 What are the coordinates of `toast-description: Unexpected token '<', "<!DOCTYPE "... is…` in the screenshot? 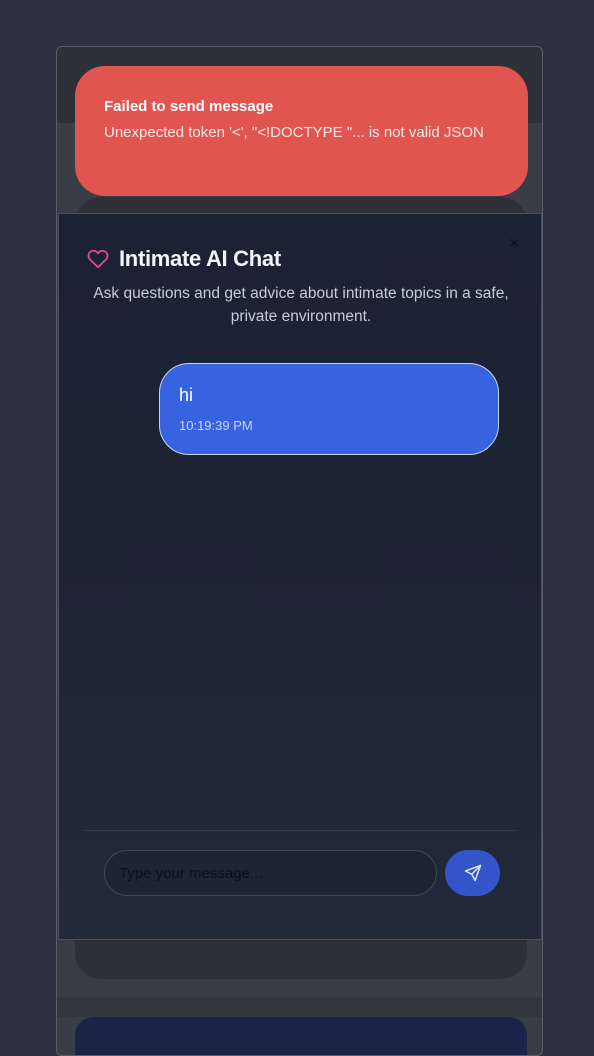 It's located at (294, 132).